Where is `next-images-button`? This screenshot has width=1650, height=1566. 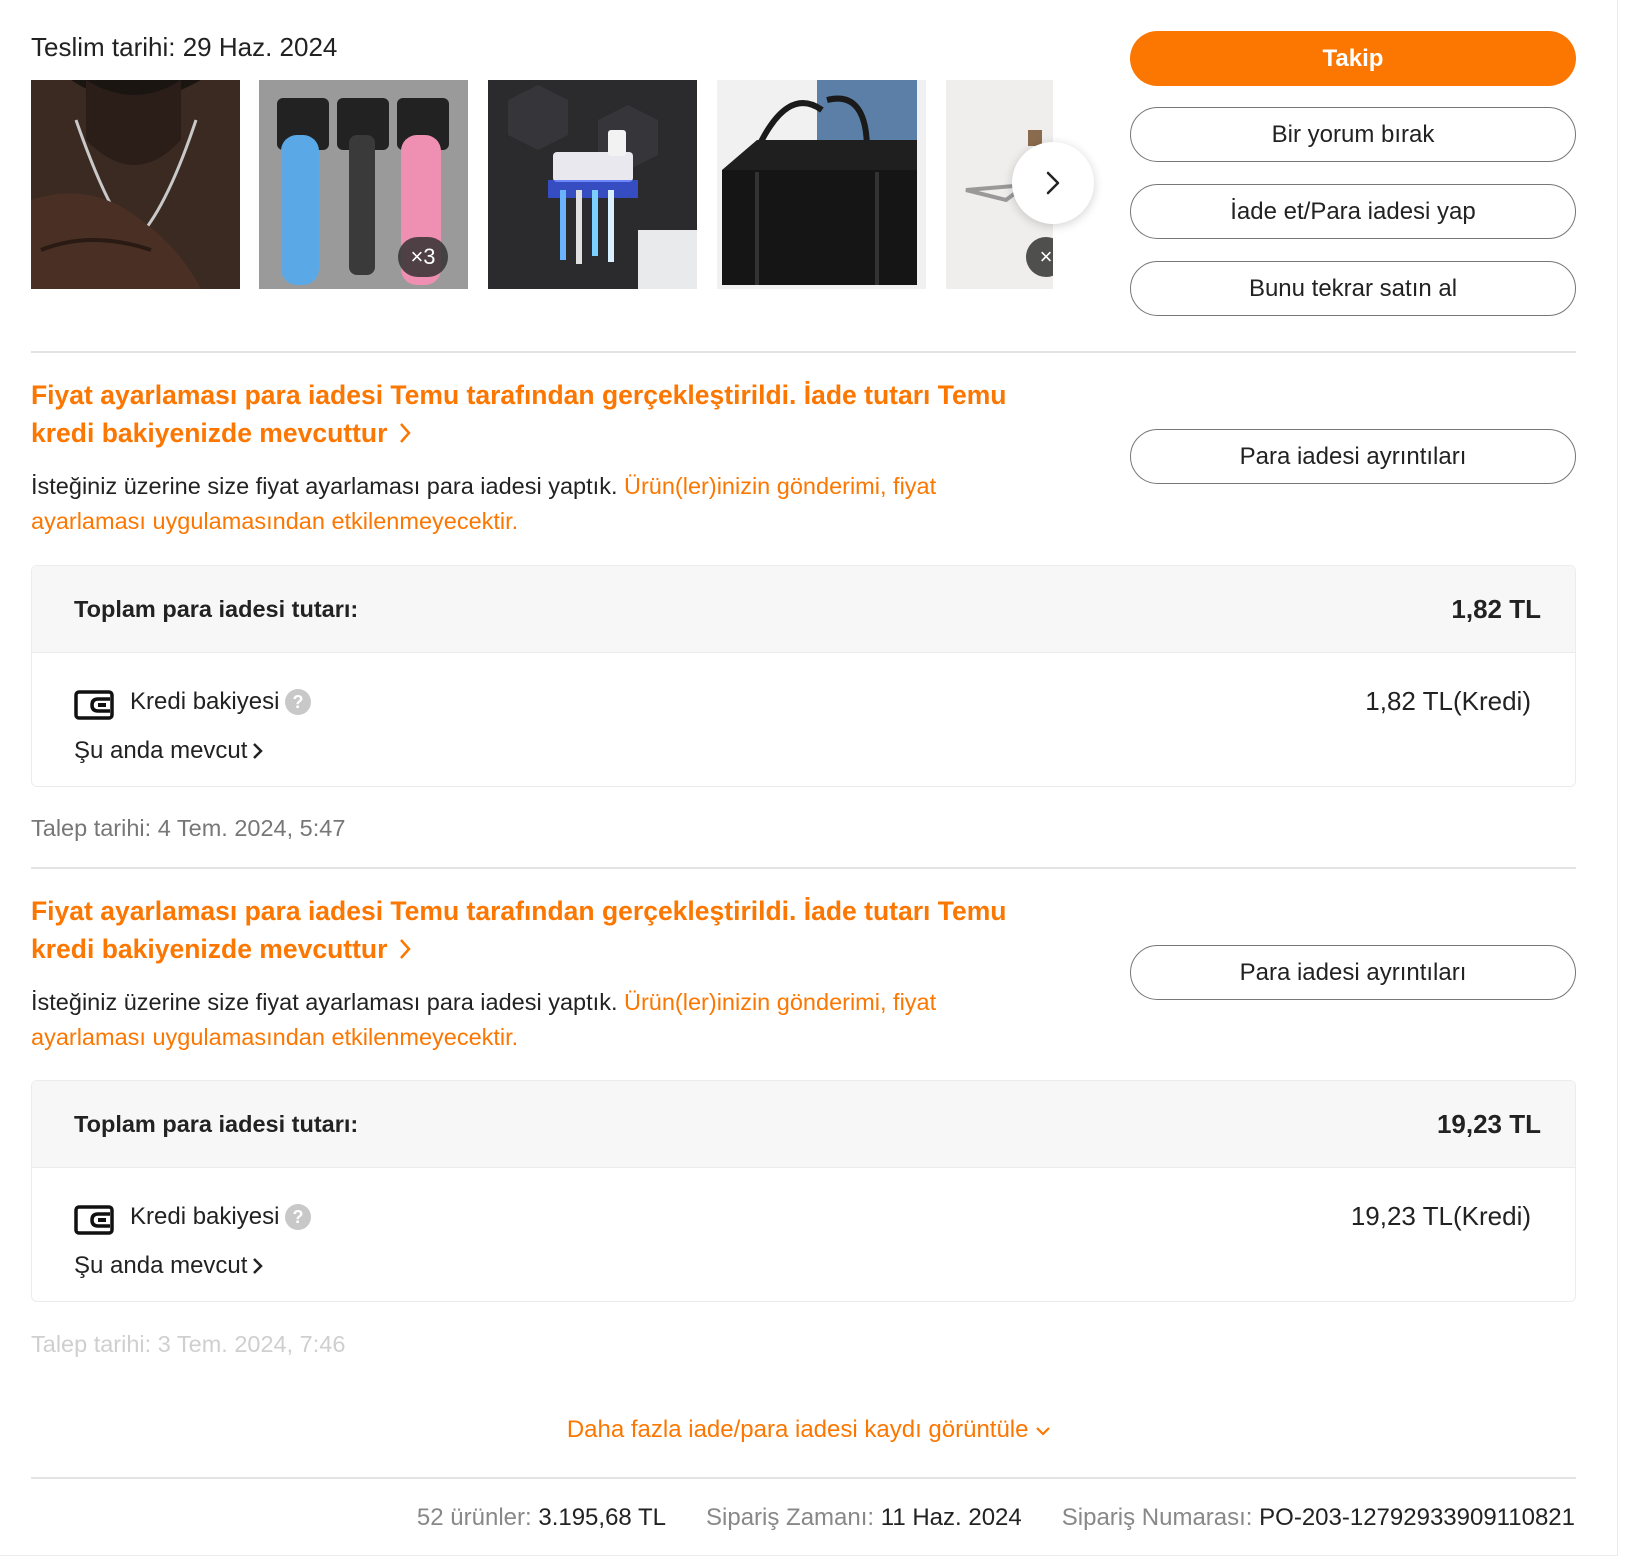 next-images-button is located at coordinates (1053, 183).